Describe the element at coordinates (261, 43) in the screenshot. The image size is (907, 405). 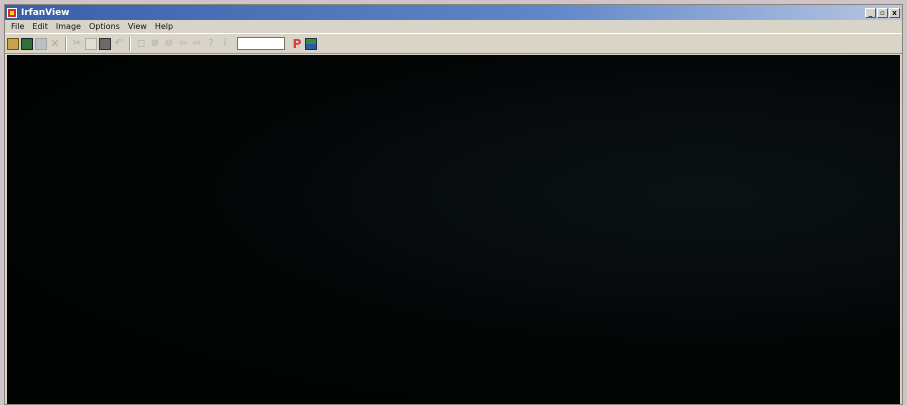
I see `page-input` at that location.